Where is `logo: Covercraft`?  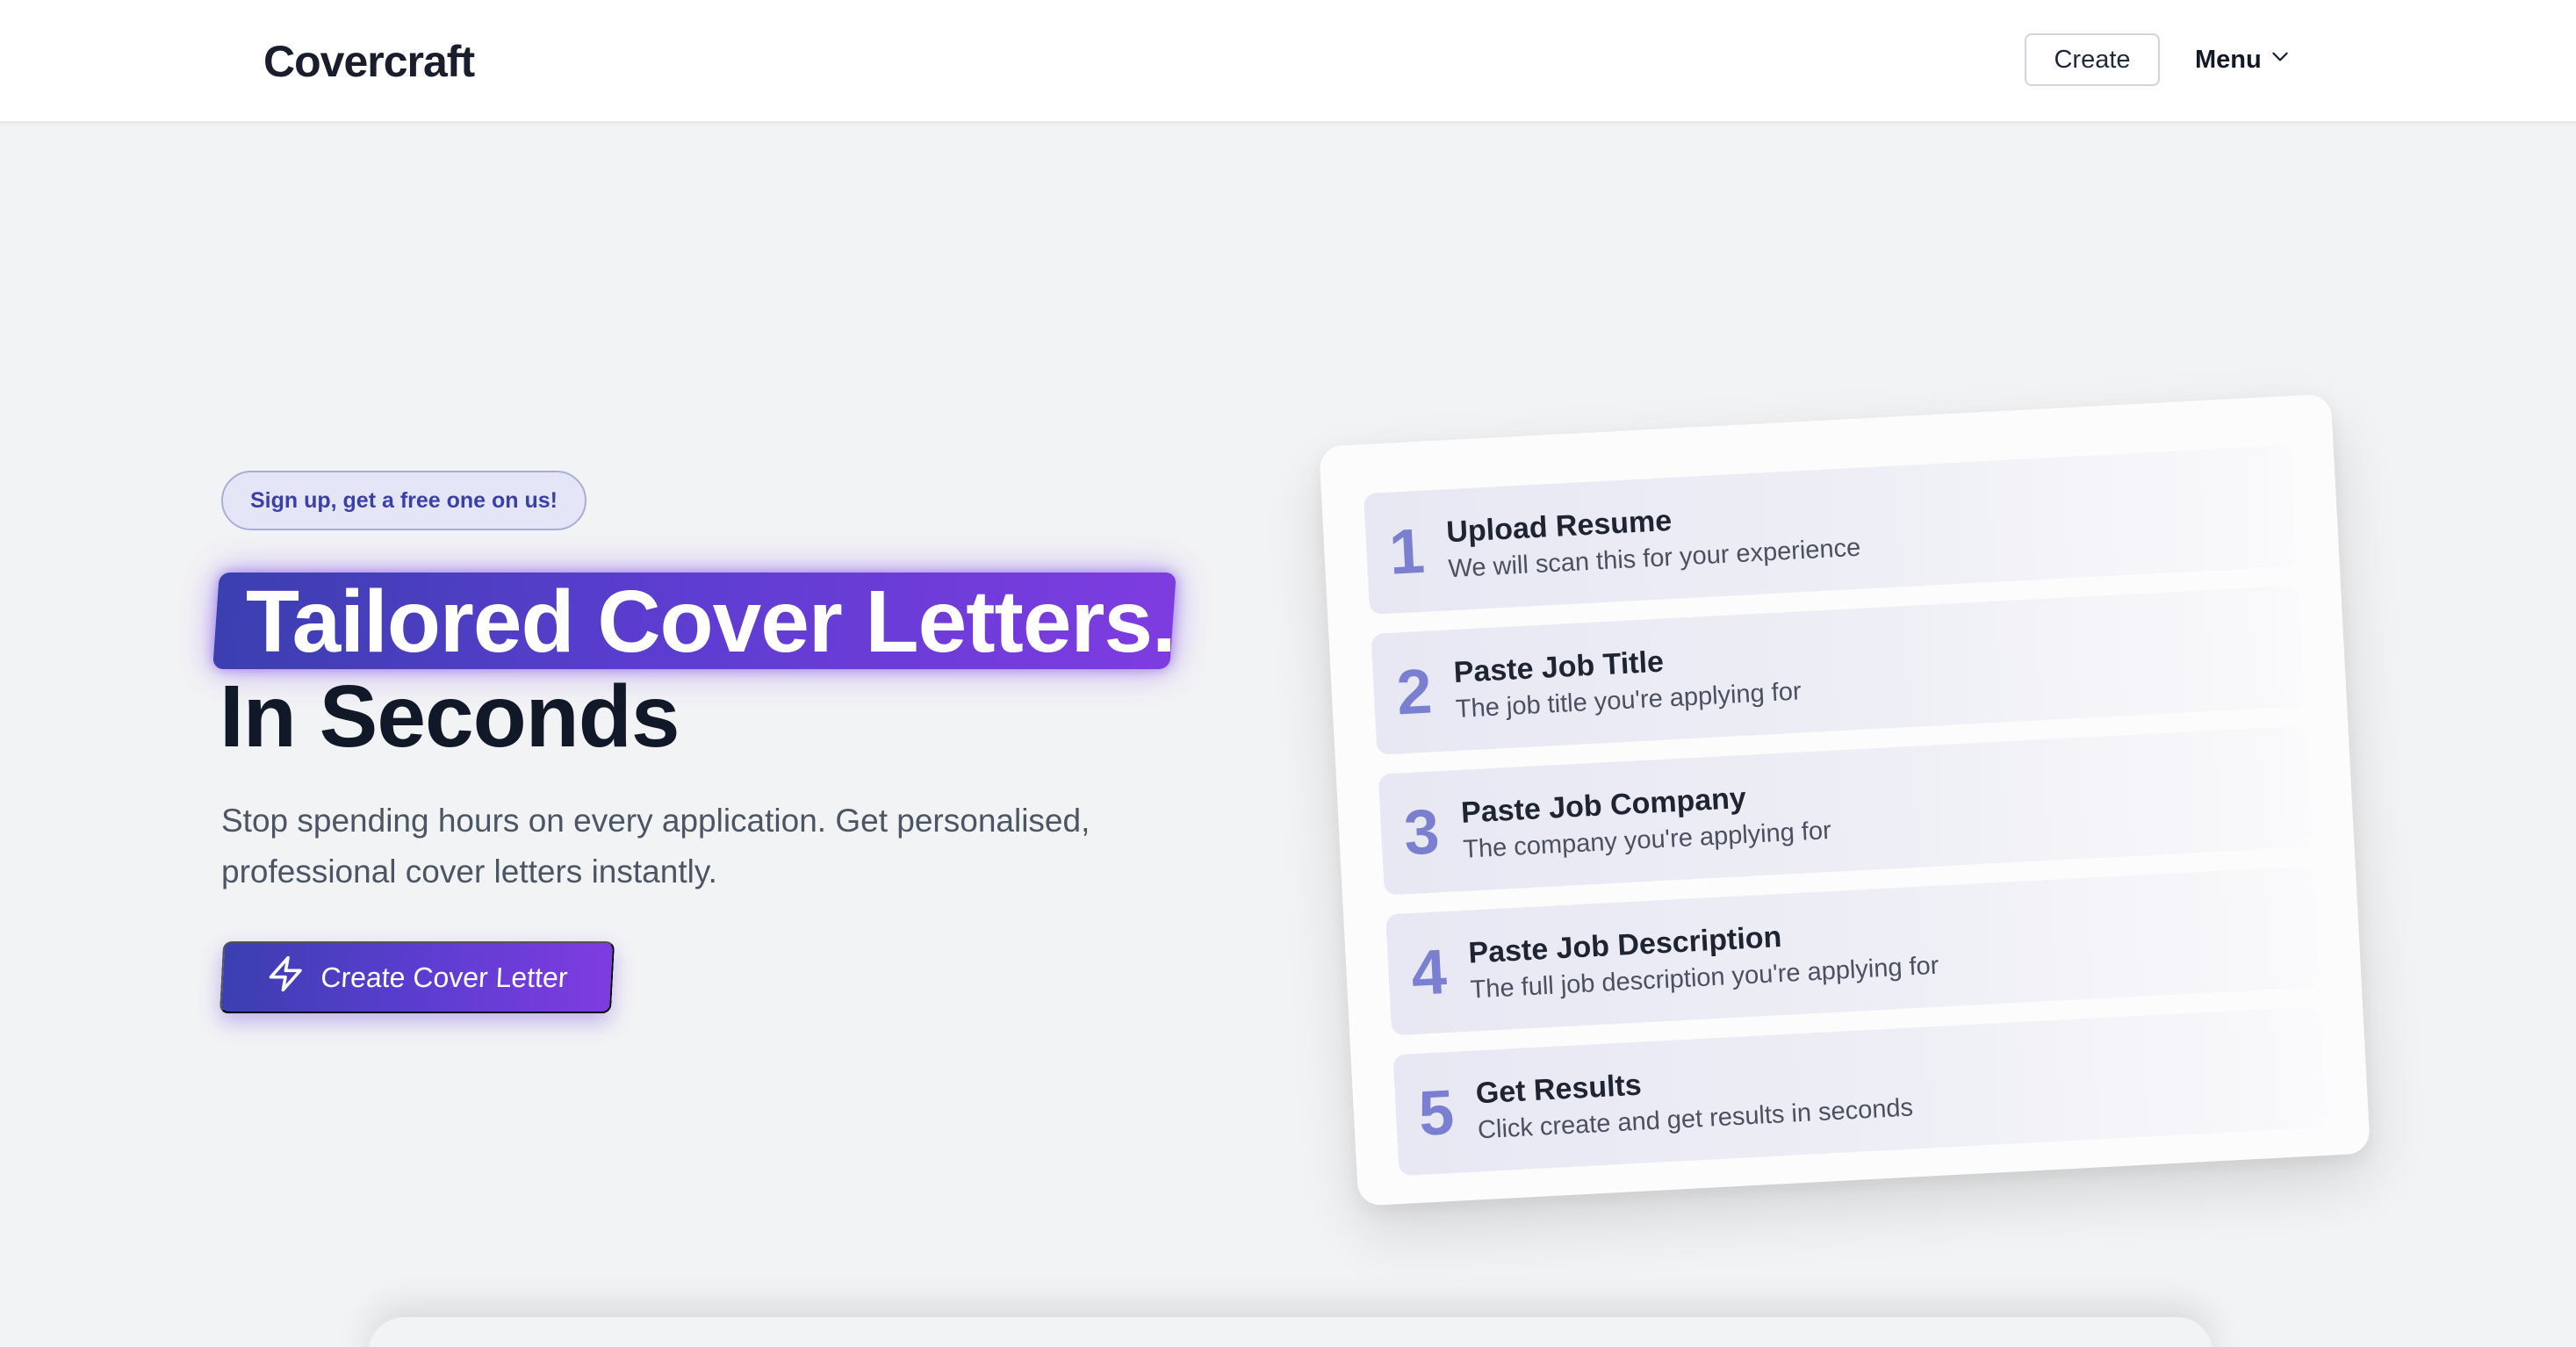
logo: Covercraft is located at coordinates (369, 61).